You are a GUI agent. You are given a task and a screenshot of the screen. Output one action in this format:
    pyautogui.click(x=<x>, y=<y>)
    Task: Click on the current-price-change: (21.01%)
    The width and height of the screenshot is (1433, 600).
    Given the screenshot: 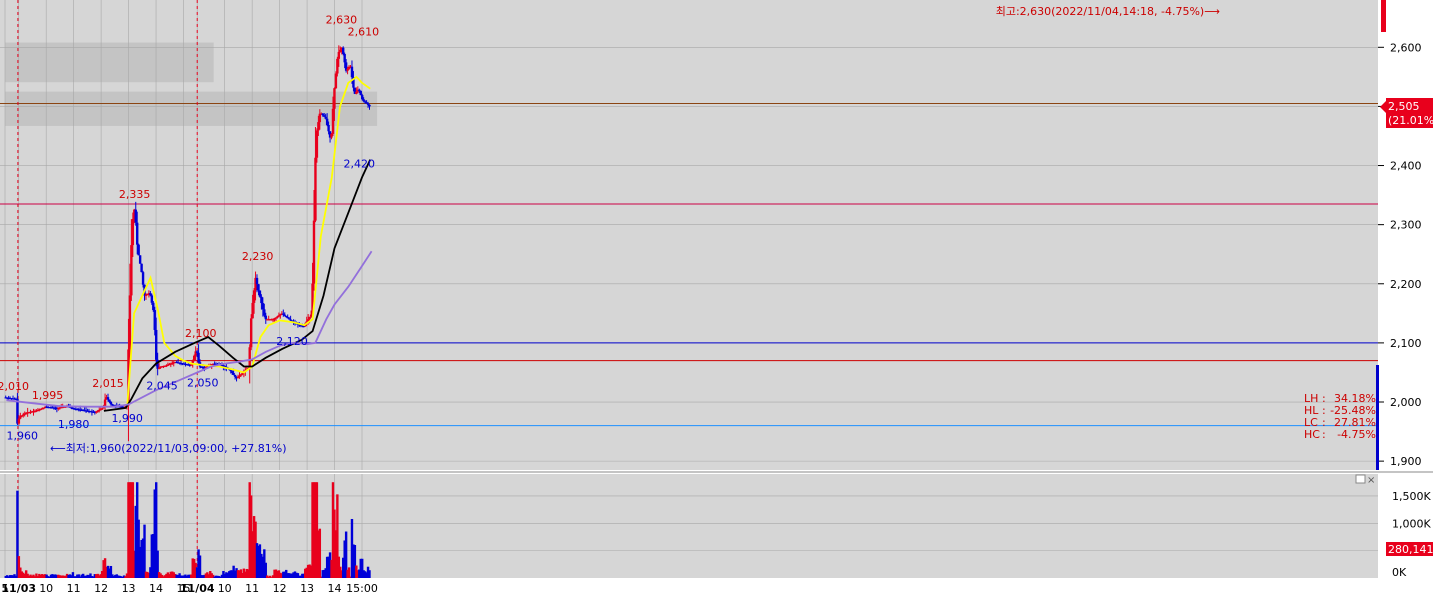 What is the action you would take?
    pyautogui.click(x=1410, y=120)
    